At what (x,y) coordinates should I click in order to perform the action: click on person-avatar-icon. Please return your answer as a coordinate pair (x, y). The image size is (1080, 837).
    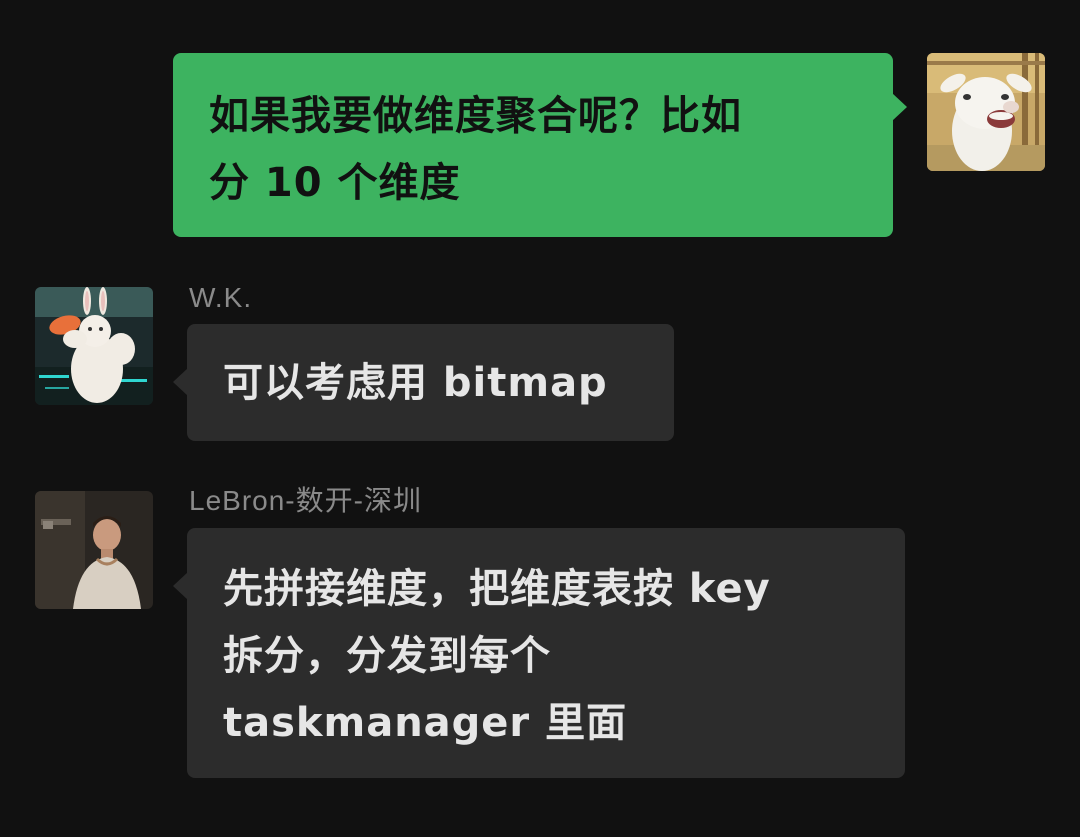
    Looking at the image, I should click on (94, 550).